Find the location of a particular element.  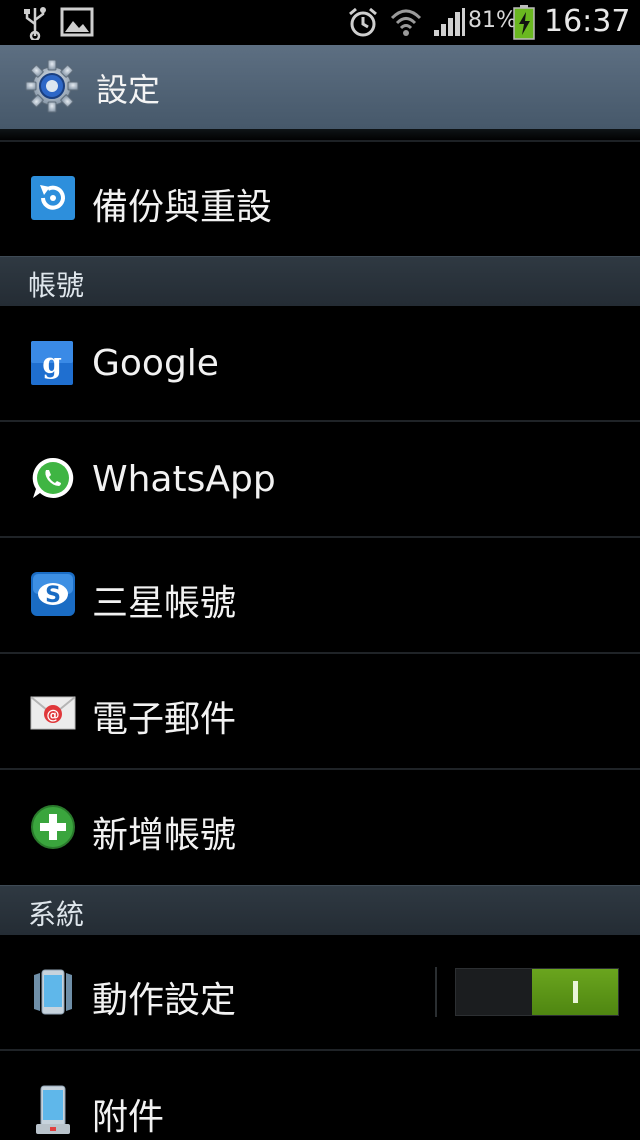

svg-text: g is located at coordinates (52, 363).